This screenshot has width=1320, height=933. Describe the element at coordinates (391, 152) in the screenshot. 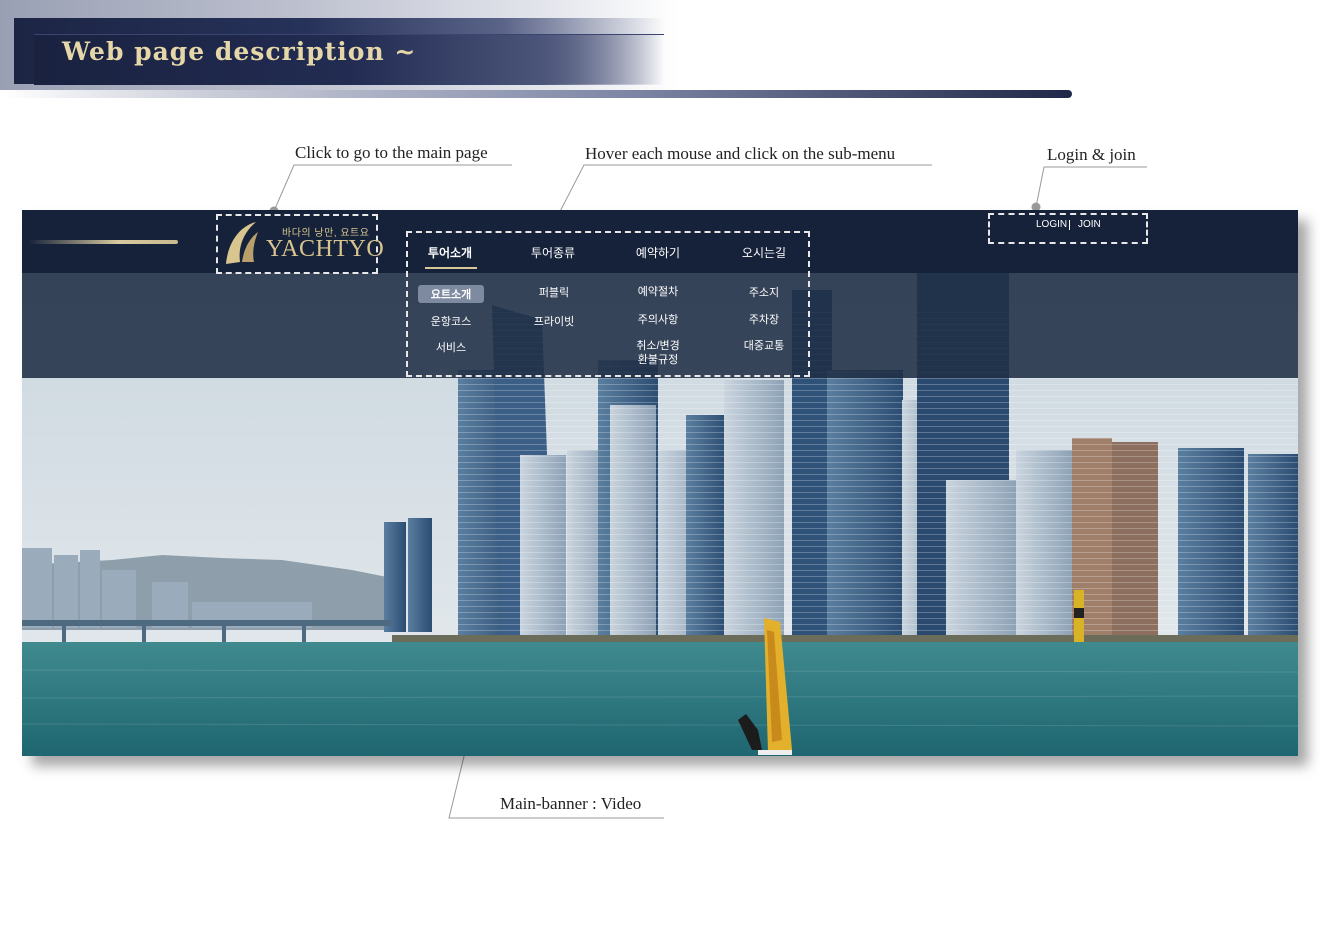

I see `annotation-logo: Click to go to the main page` at that location.